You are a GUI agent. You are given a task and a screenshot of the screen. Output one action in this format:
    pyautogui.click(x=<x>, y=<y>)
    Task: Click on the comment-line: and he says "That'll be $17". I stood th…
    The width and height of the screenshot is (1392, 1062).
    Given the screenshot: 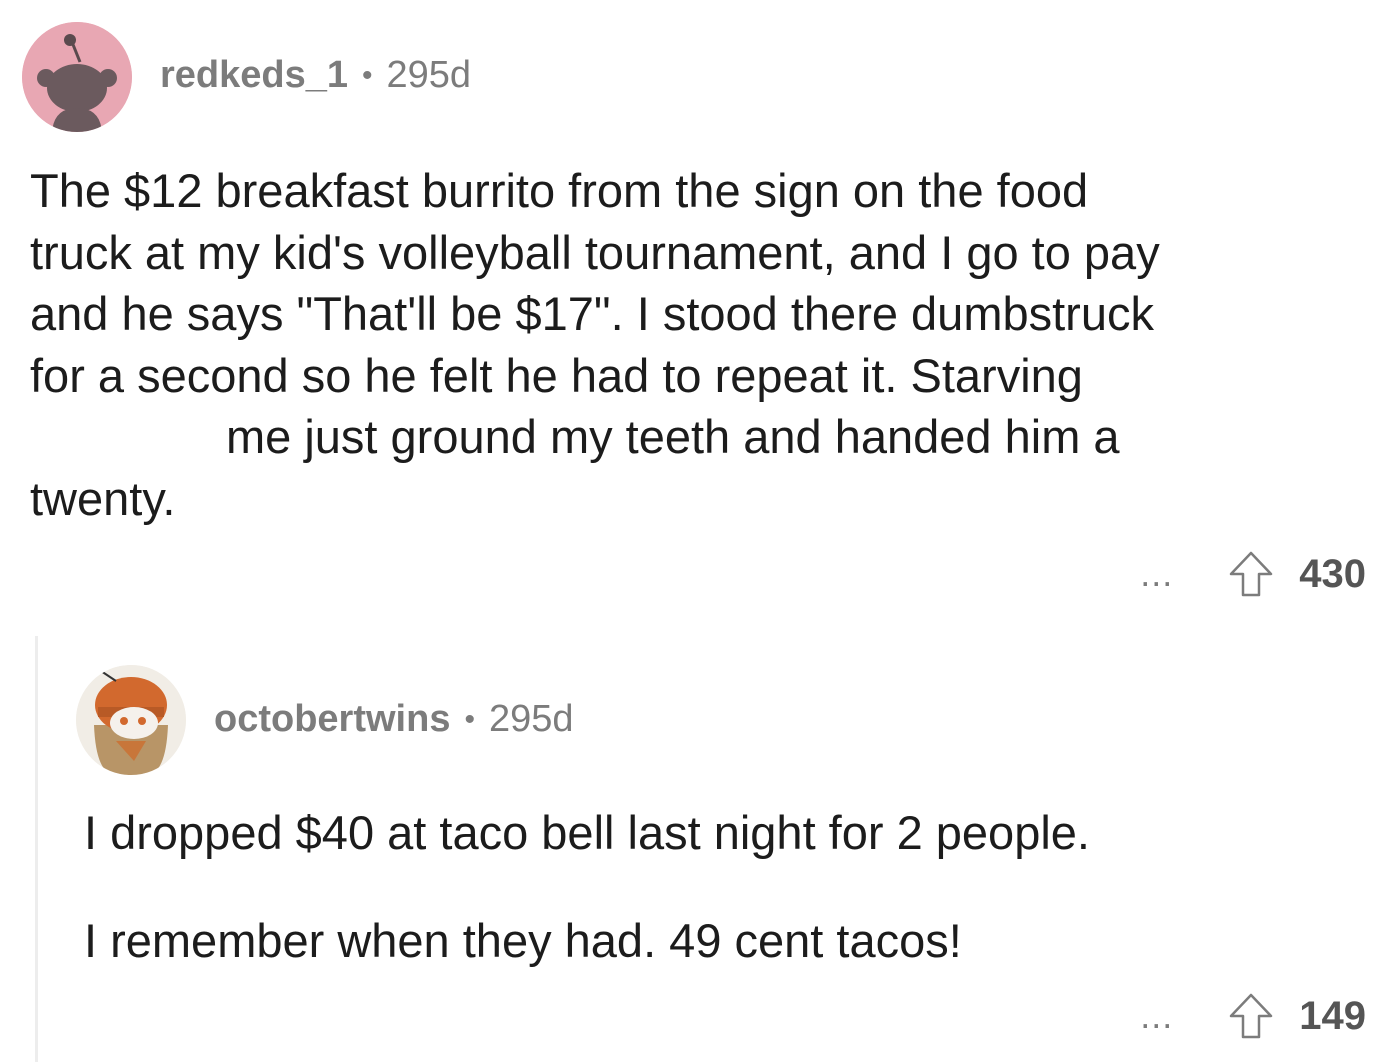 What is the action you would take?
    pyautogui.click(x=592, y=313)
    